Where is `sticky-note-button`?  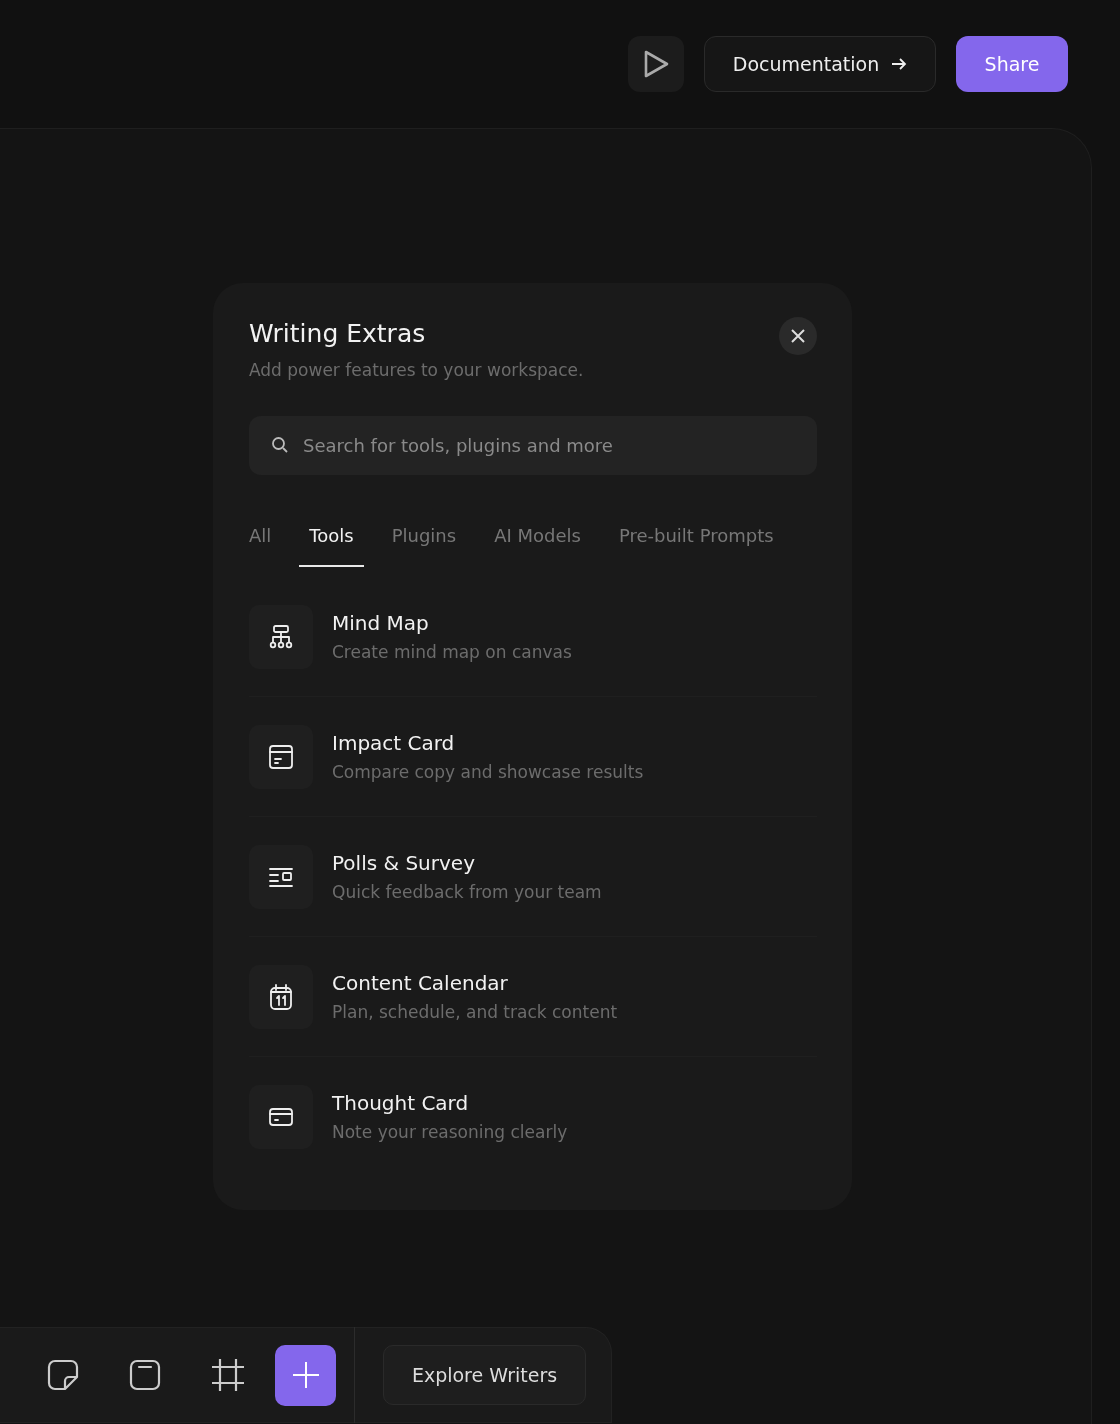 sticky-note-button is located at coordinates (63, 1375).